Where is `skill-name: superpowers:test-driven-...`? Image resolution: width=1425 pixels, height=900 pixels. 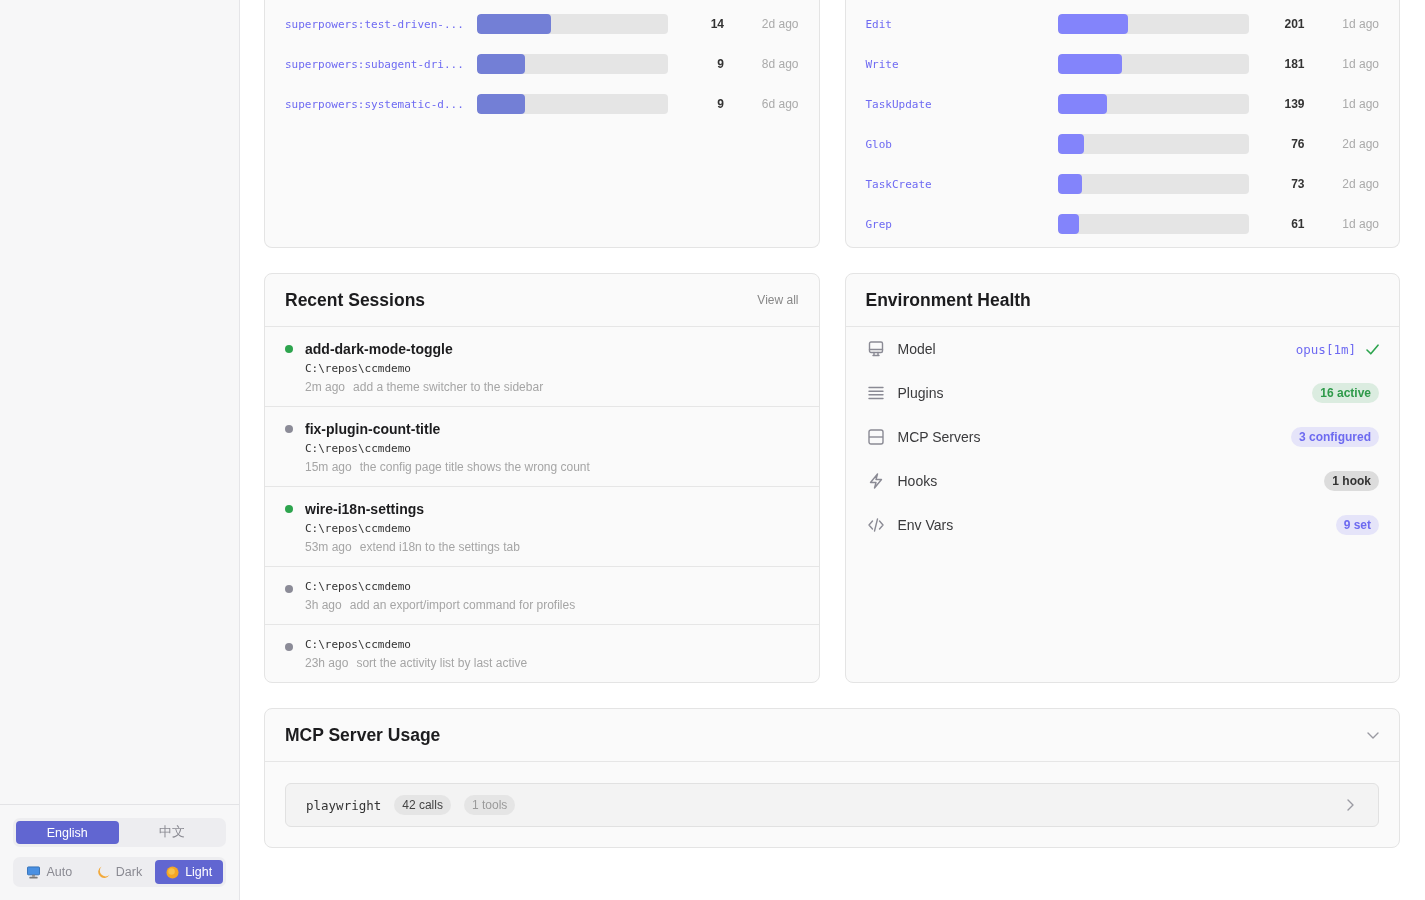 skill-name: superpowers:test-driven-... is located at coordinates (374, 24).